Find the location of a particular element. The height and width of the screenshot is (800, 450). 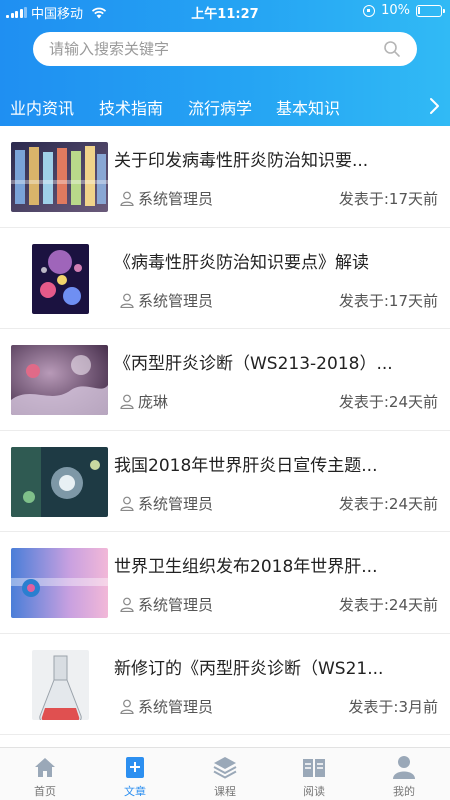

tabbar-home: 首页 is located at coordinates (45, 776).